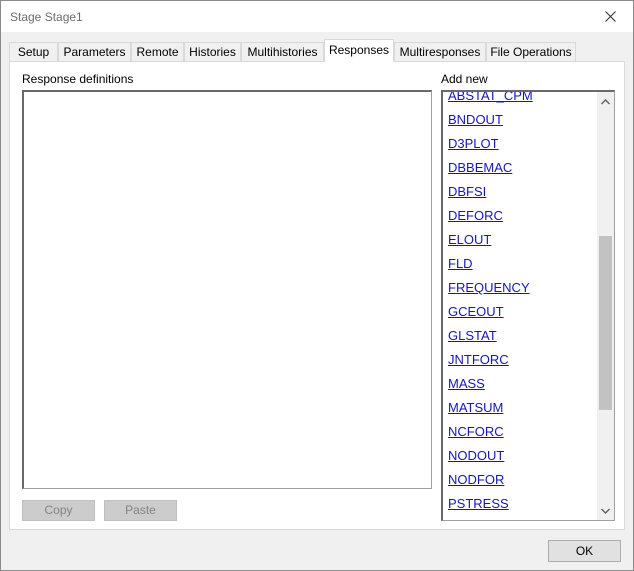 This screenshot has height=571, width=634. I want to click on response-type-link: GCEOUT, so click(523, 315).